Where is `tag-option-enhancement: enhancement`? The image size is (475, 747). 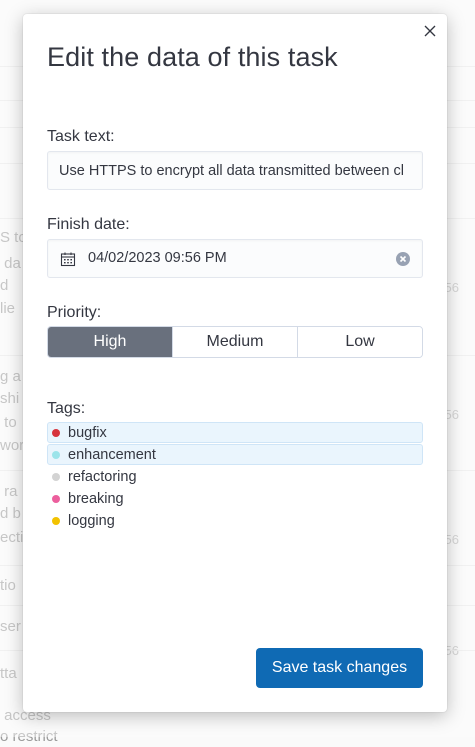
tag-option-enhancement: enhancement is located at coordinates (235, 454).